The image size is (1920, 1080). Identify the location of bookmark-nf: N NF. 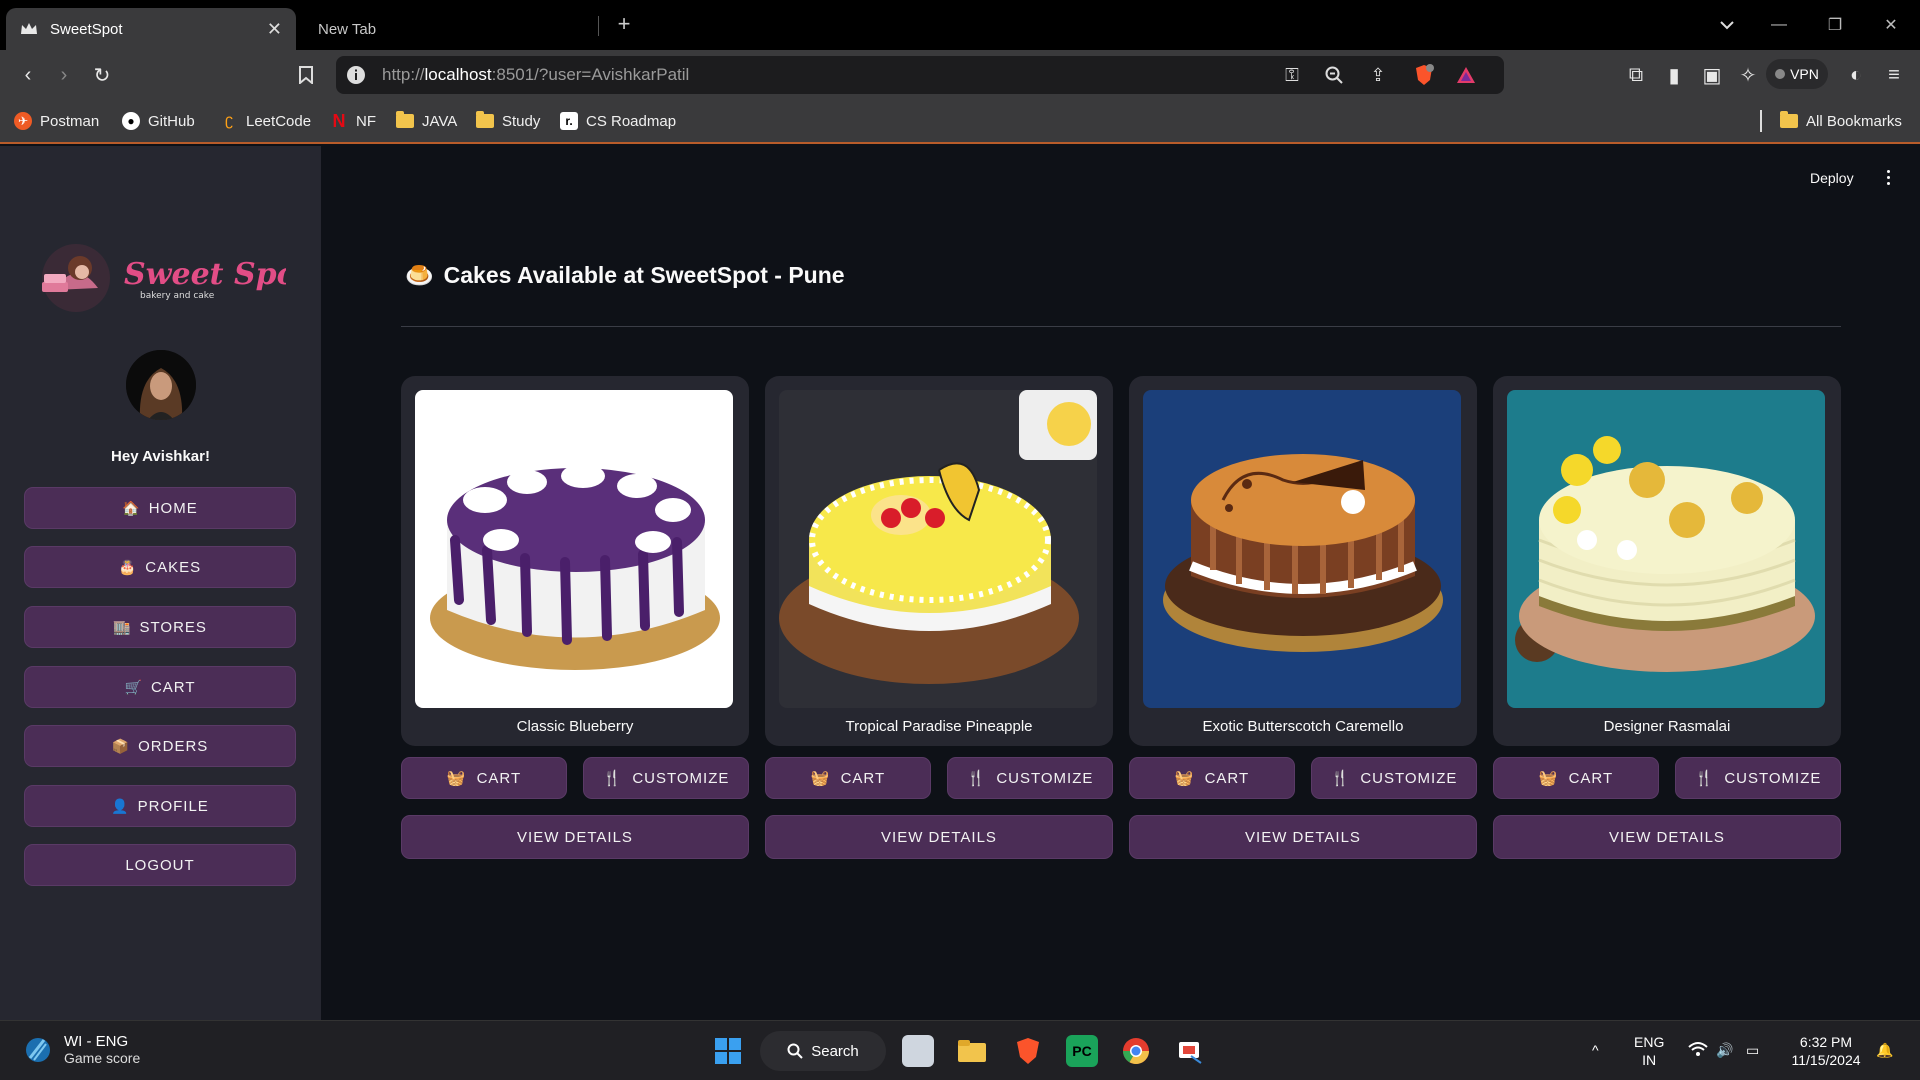
(353, 121).